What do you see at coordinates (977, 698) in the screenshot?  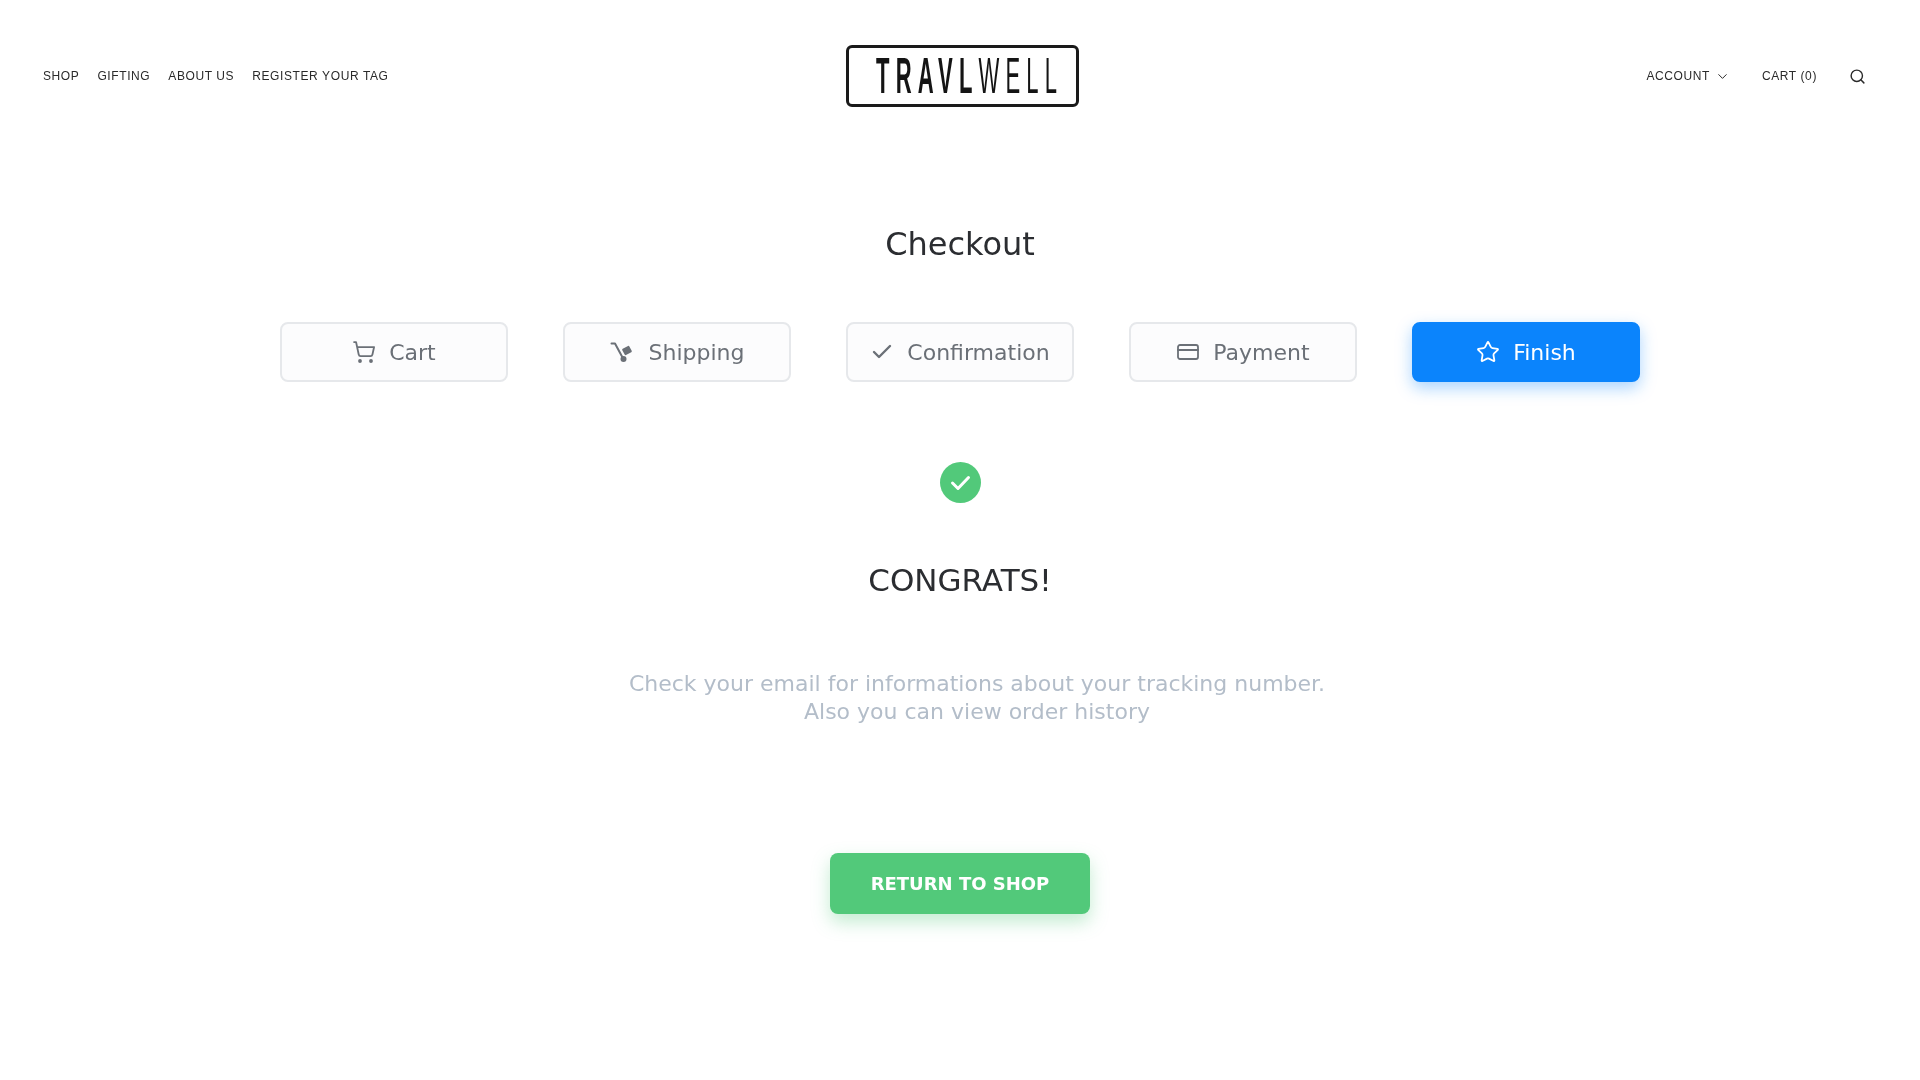 I see `success-message: Check your email for informations about your tracking number. Also you can view order history` at bounding box center [977, 698].